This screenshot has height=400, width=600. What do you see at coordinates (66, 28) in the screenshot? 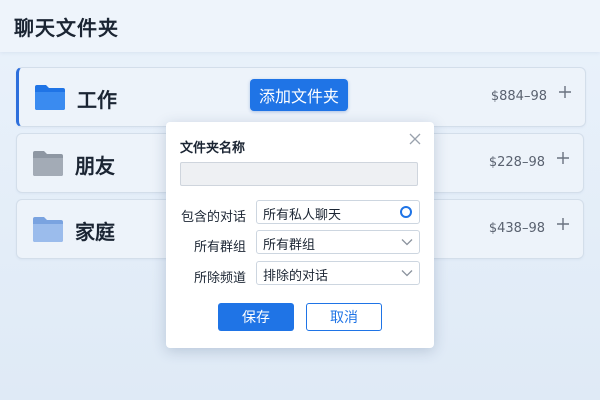
I see `page-title: 聊天文件夹` at bounding box center [66, 28].